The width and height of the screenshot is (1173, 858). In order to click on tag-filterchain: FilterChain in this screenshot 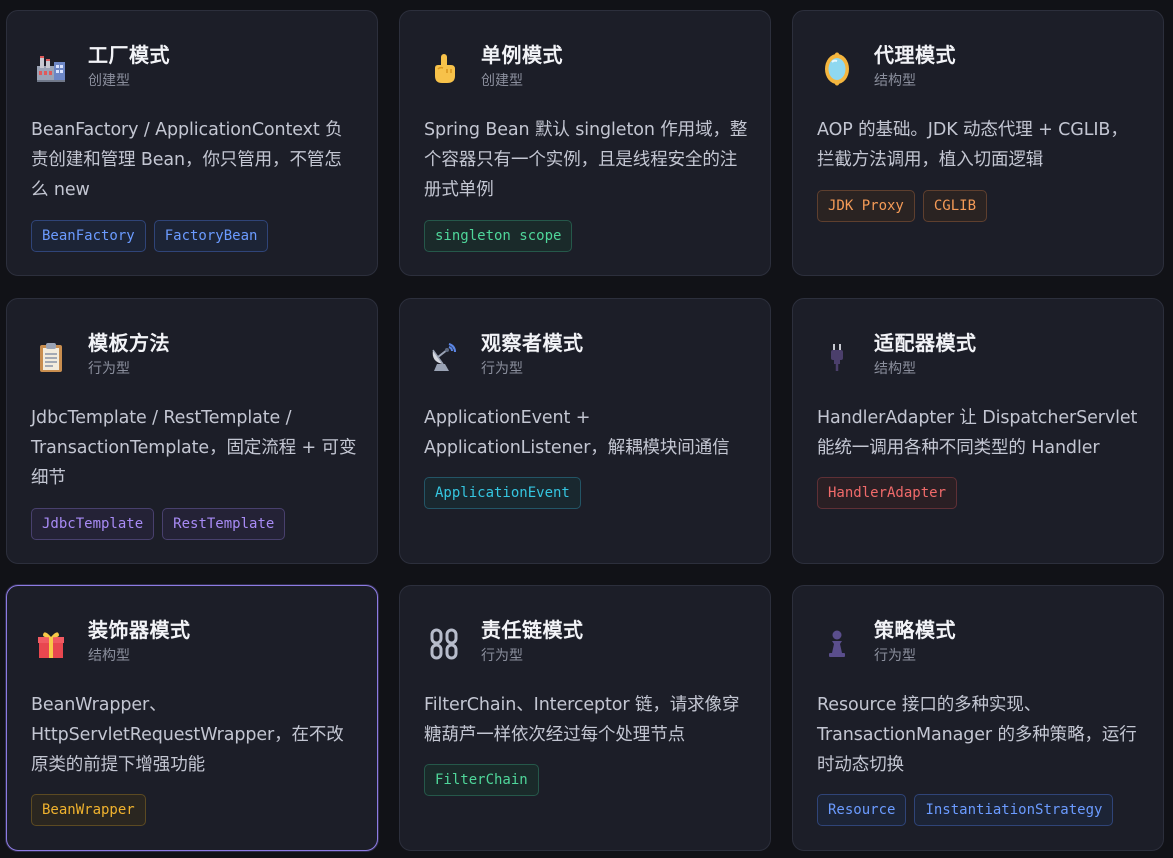, I will do `click(481, 780)`.